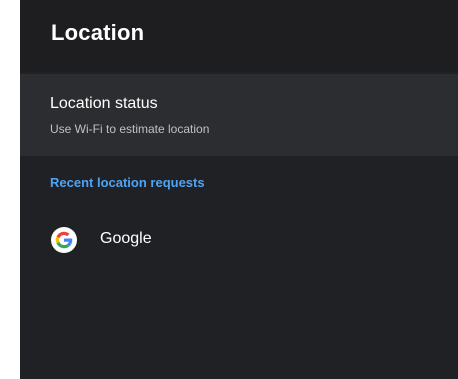  I want to click on recent-request-item-google: Google, so click(239, 240).